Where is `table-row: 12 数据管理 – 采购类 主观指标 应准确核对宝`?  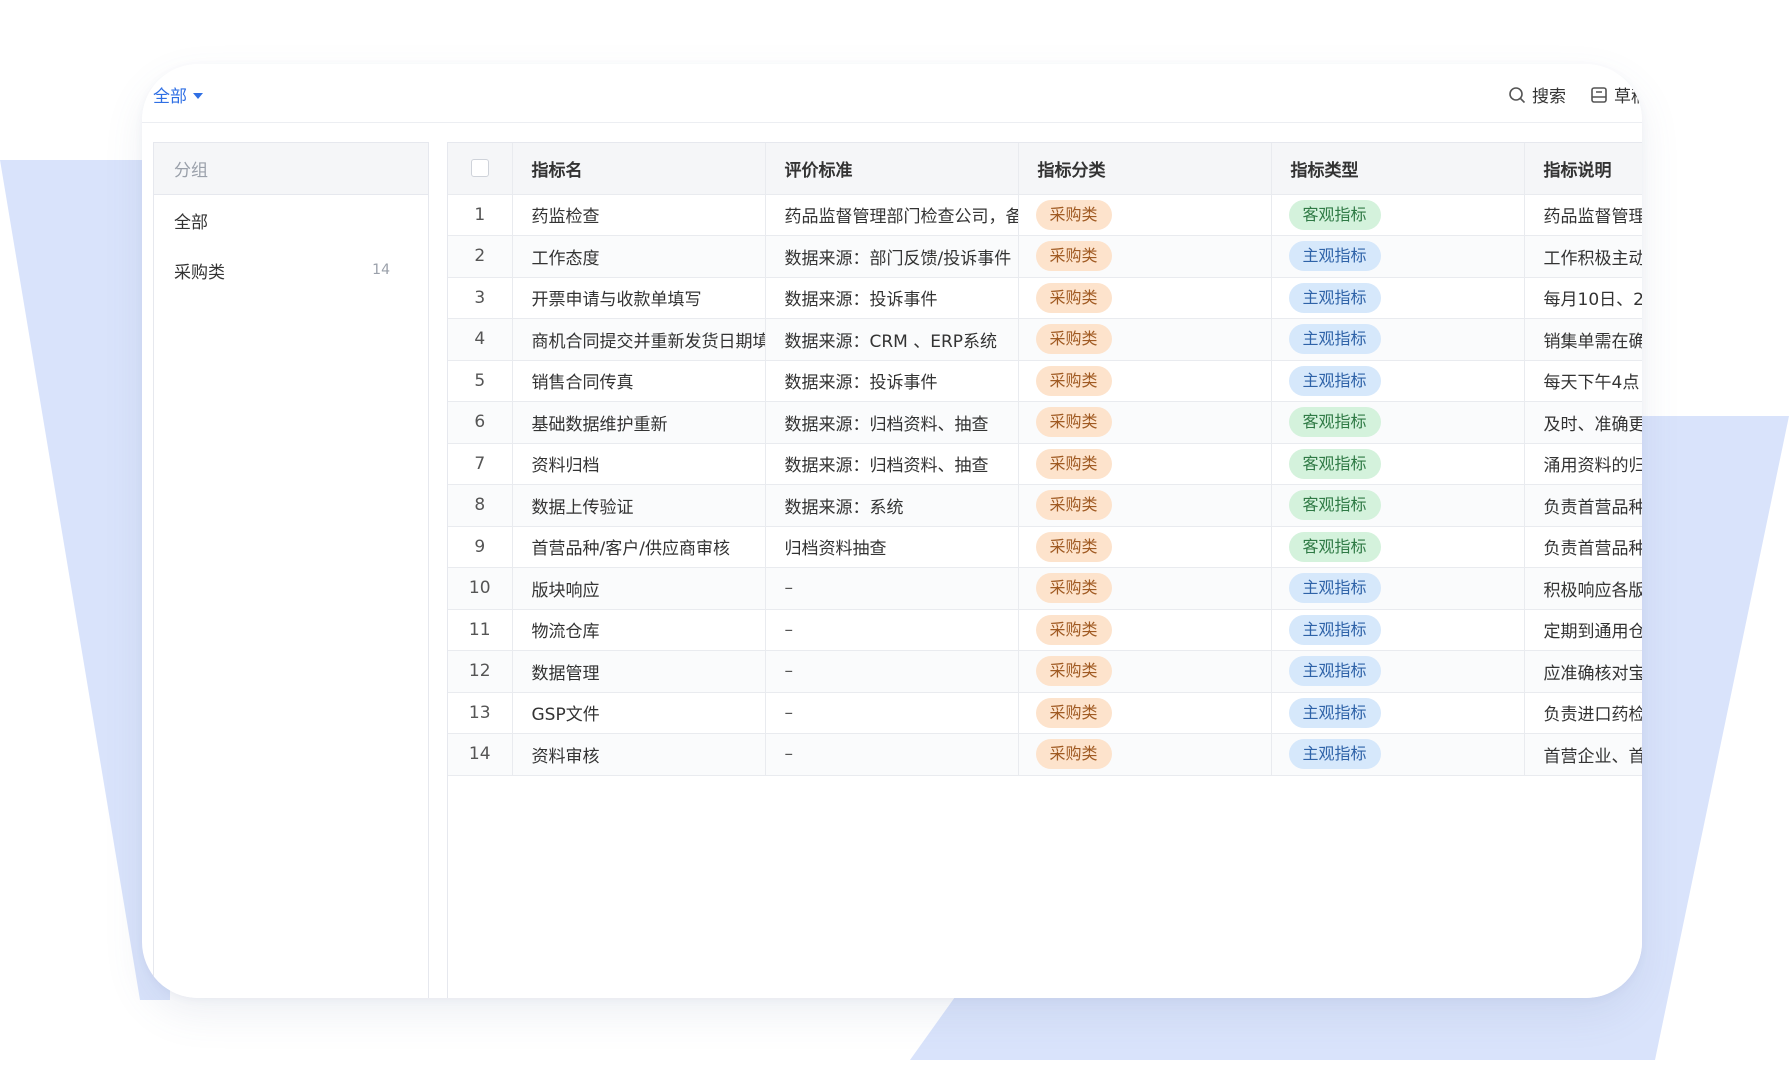
table-row: 12 数据管理 – 采购类 主观指标 应准确核对宝 is located at coordinates (1045, 671).